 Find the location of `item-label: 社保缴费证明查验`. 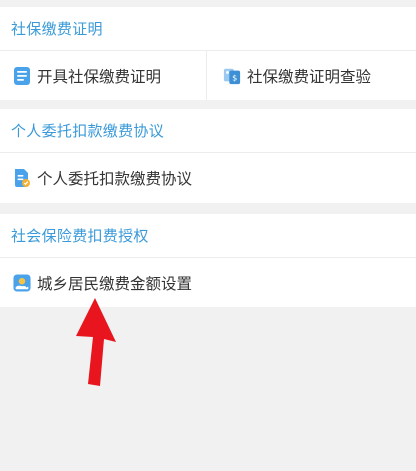

item-label: 社保缴费证明查验 is located at coordinates (309, 76).